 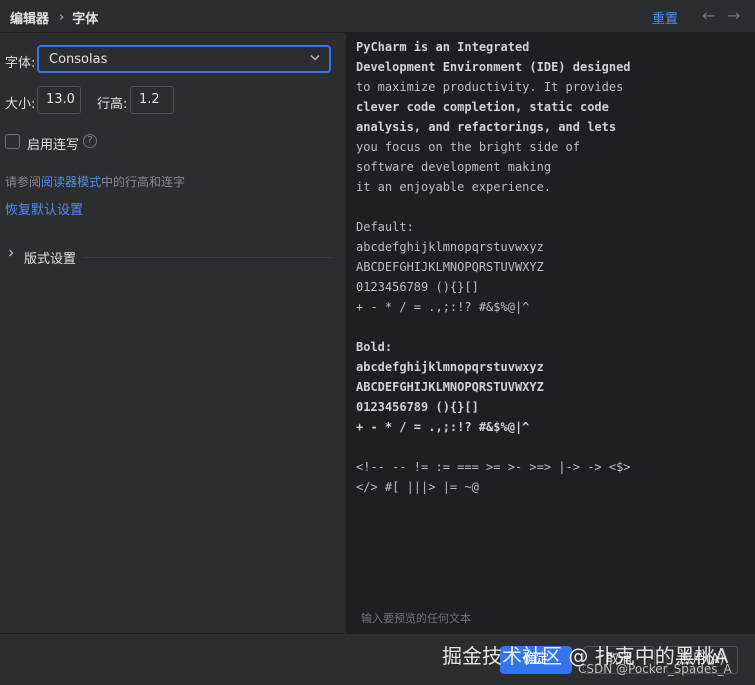 What do you see at coordinates (50, 257) in the screenshot?
I see `typography-section-toggle: 版式设置` at bounding box center [50, 257].